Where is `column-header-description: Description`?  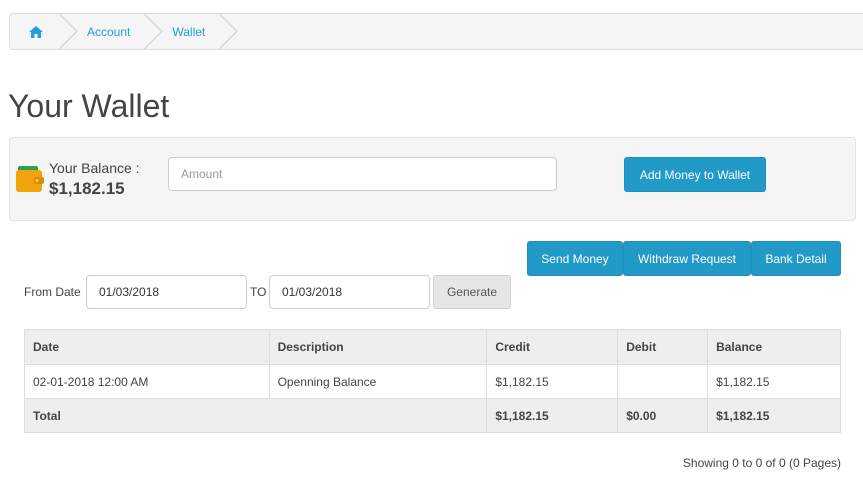
column-header-description: Description is located at coordinates (378, 347).